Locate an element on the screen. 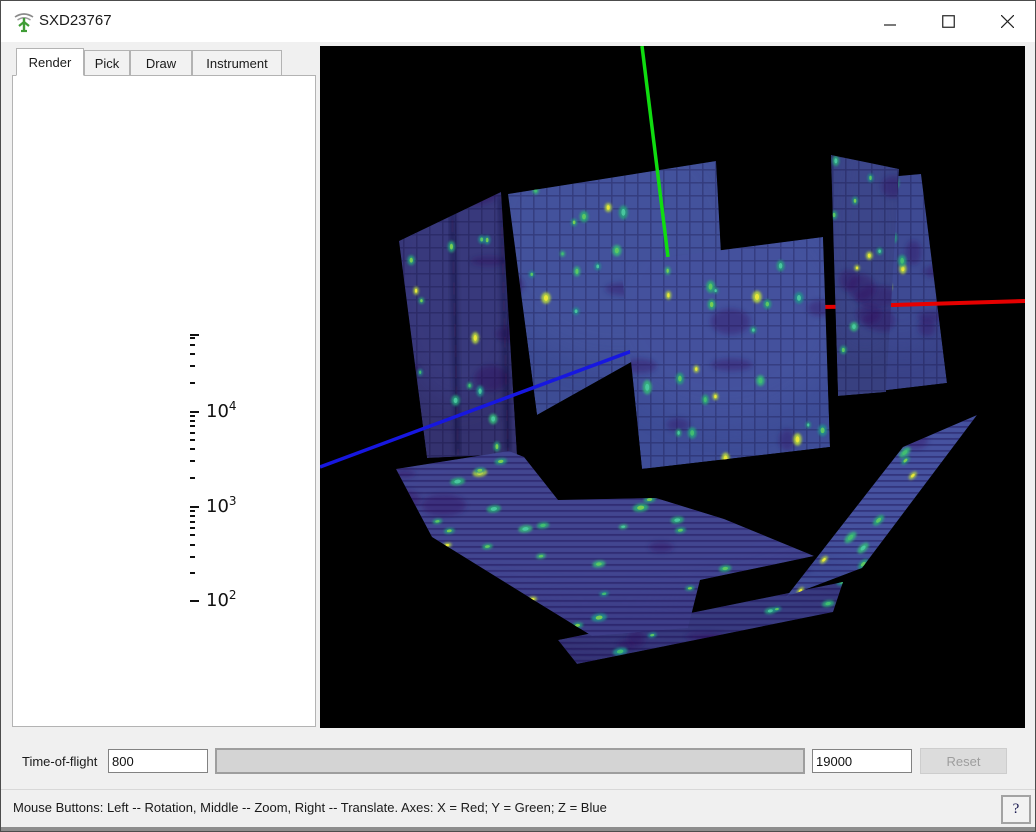  close-icon is located at coordinates (1007, 21).